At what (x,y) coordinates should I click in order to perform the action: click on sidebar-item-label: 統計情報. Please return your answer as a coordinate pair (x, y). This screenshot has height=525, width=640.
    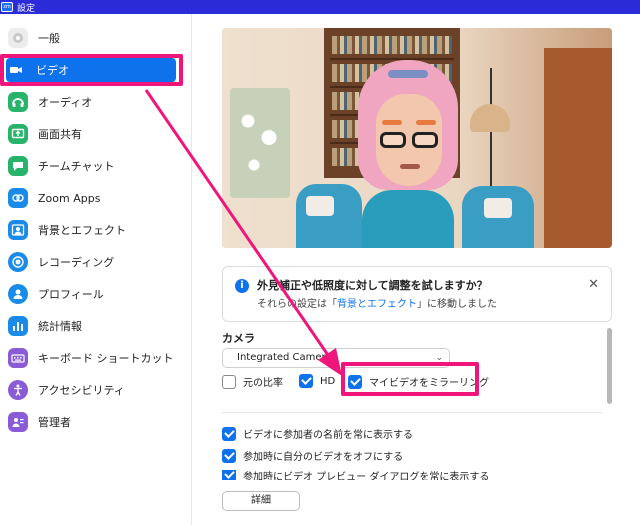
    Looking at the image, I should click on (60, 326).